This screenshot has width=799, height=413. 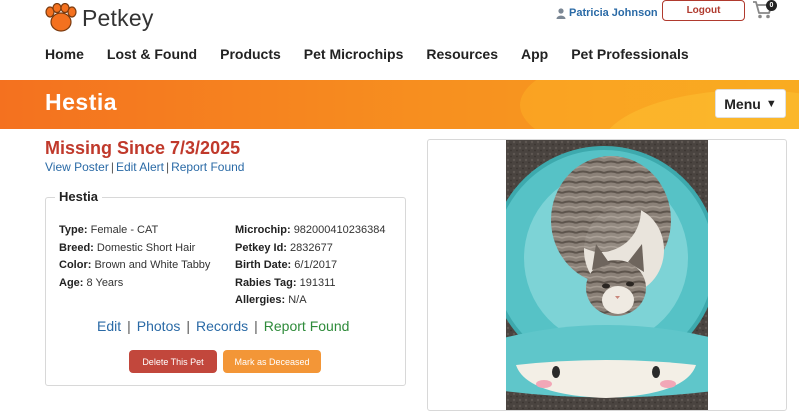 What do you see at coordinates (771, 103) in the screenshot?
I see `caret-down-icon: ▼` at bounding box center [771, 103].